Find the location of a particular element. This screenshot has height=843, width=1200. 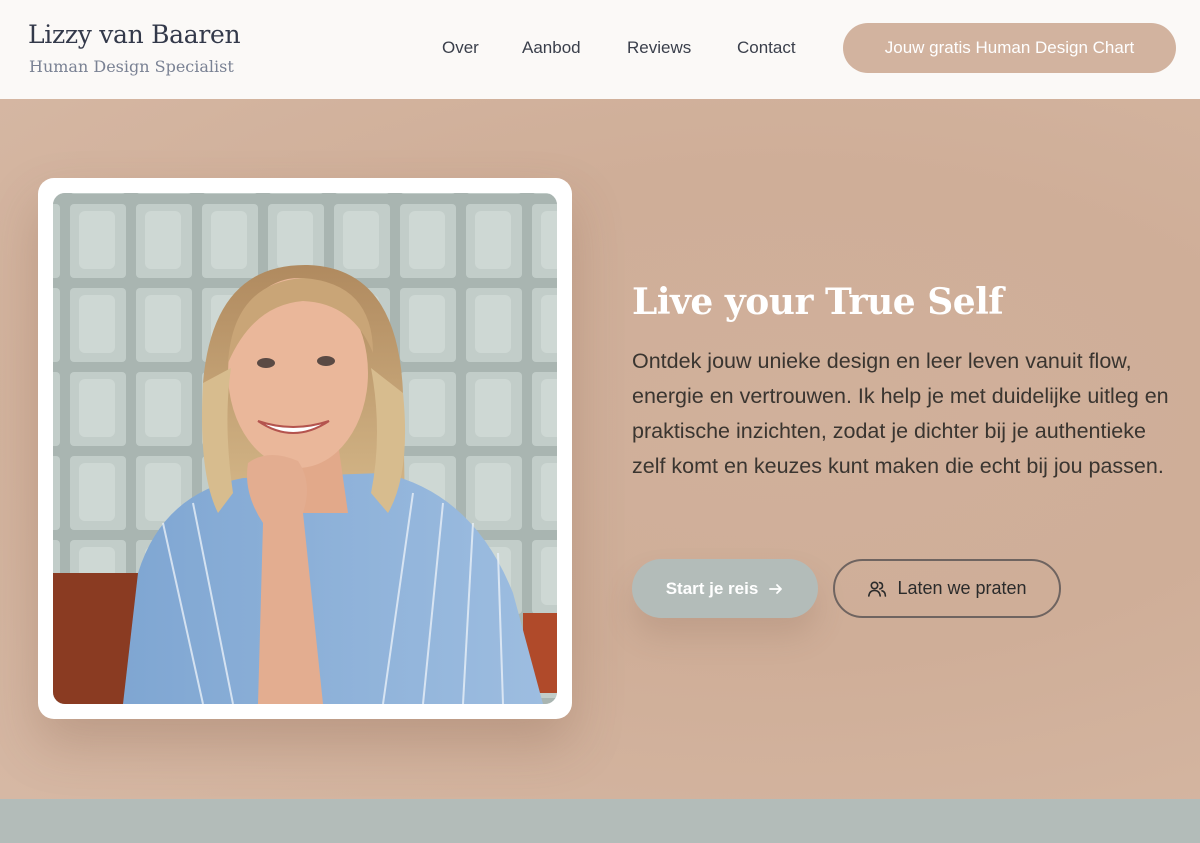

brand-subtitle: Human Design Specialist is located at coordinates (131, 66).